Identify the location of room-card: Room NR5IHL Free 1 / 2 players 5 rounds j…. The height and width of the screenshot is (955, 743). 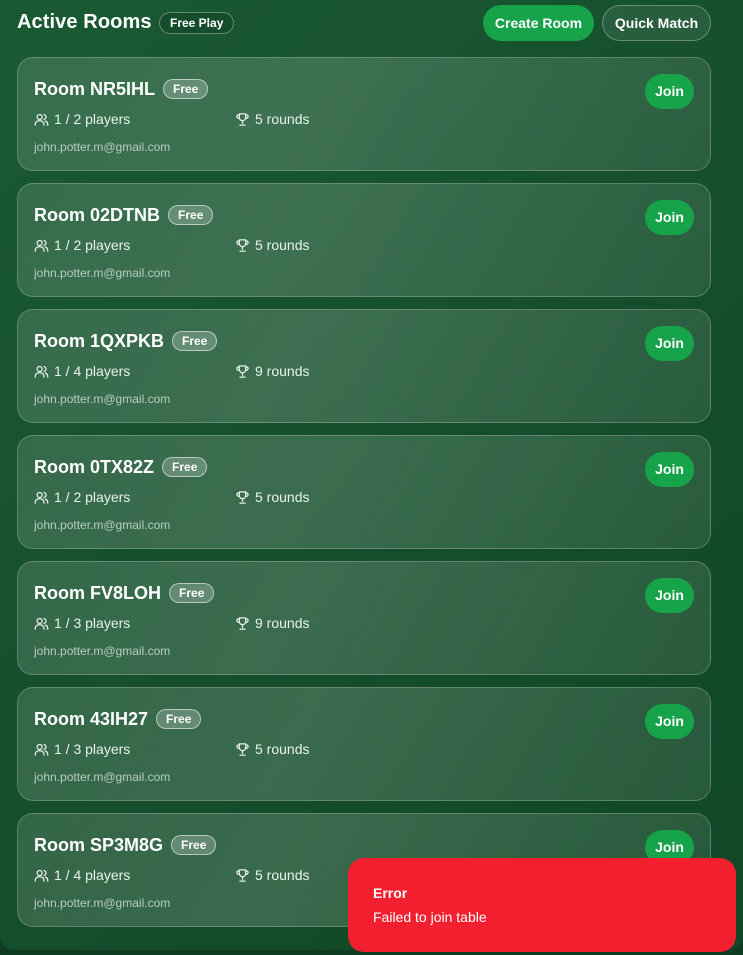
(364, 114).